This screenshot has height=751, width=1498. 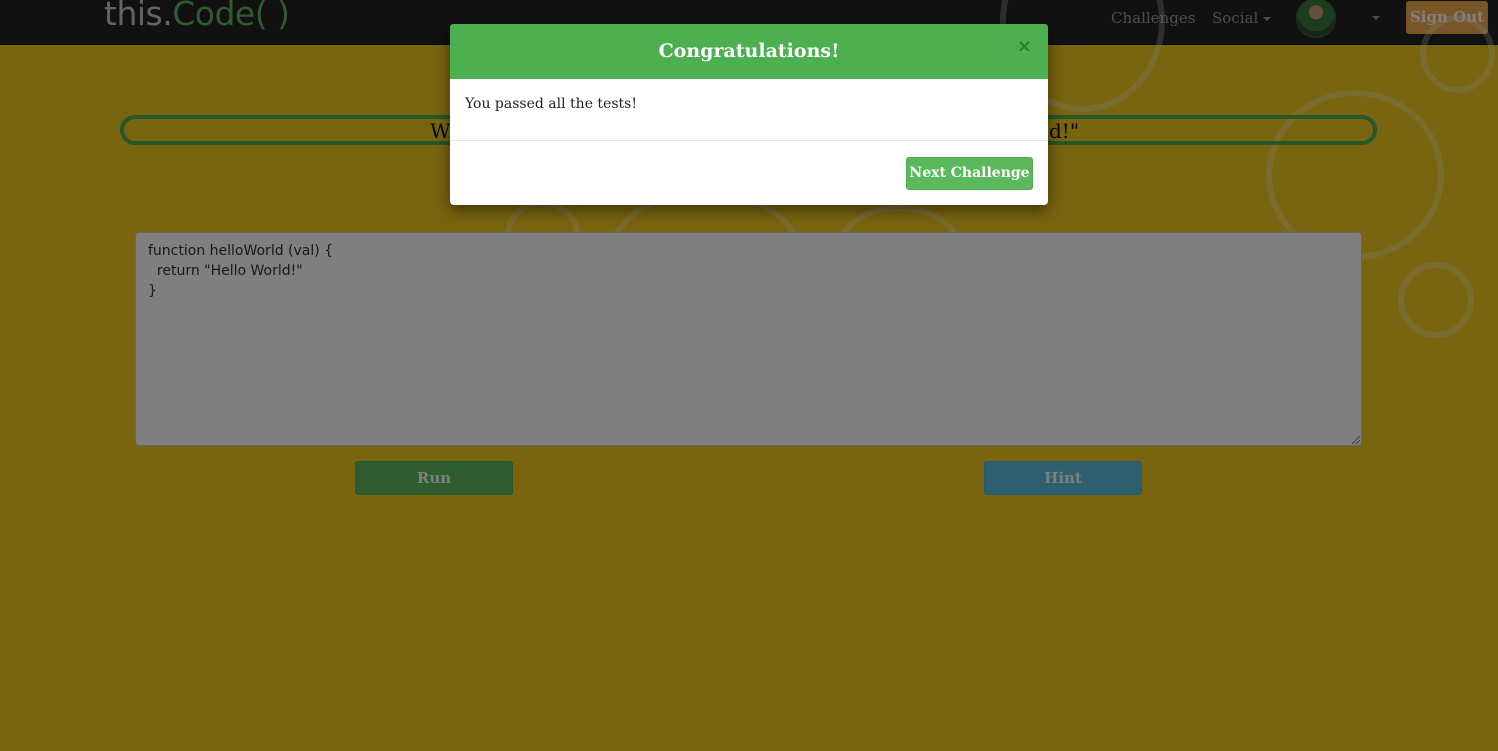 I want to click on close-icon: ×, so click(x=1024, y=47).